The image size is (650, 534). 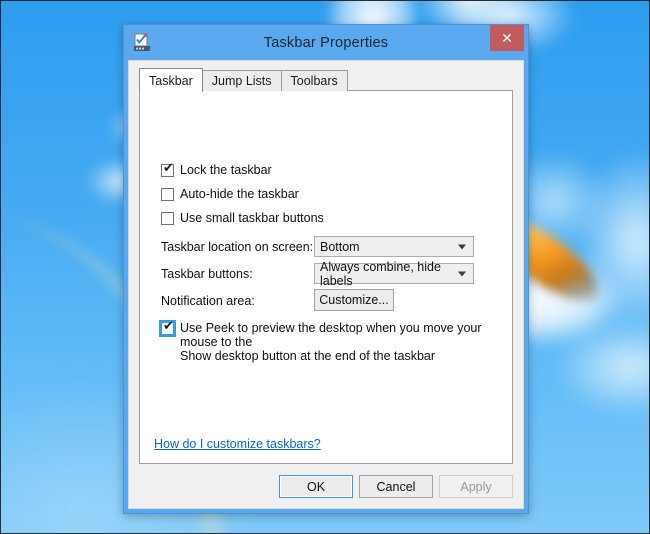 I want to click on notification-area-label: Notification area:, so click(x=208, y=301).